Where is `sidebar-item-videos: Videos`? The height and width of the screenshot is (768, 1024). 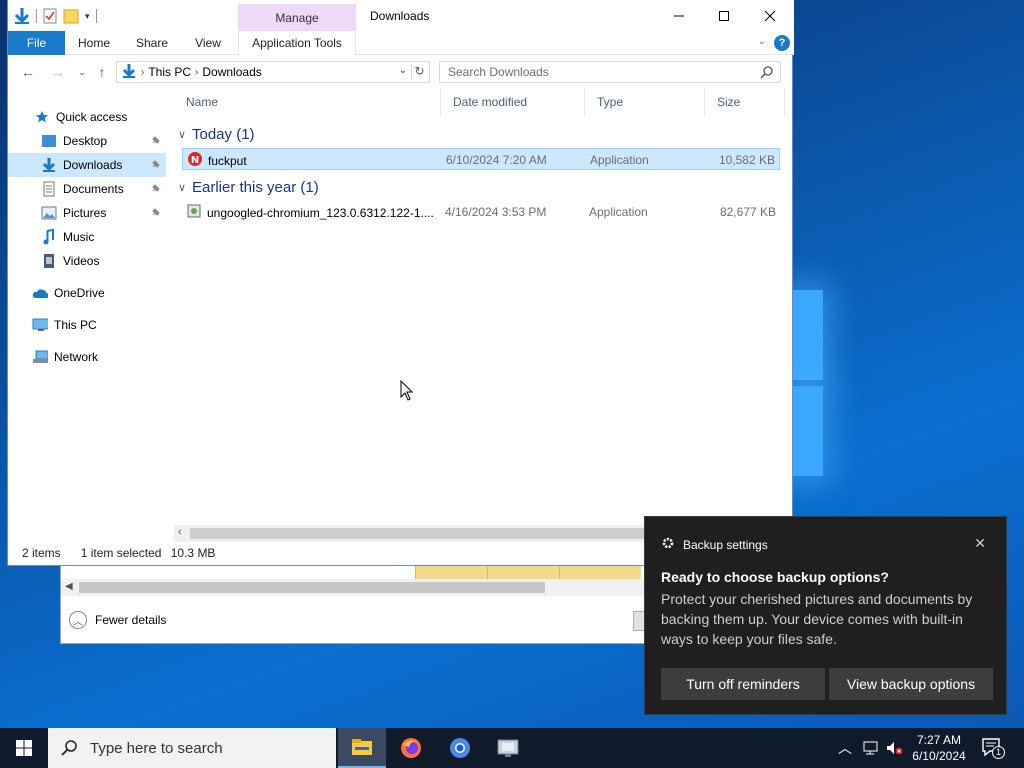 sidebar-item-videos: Videos is located at coordinates (87, 261).